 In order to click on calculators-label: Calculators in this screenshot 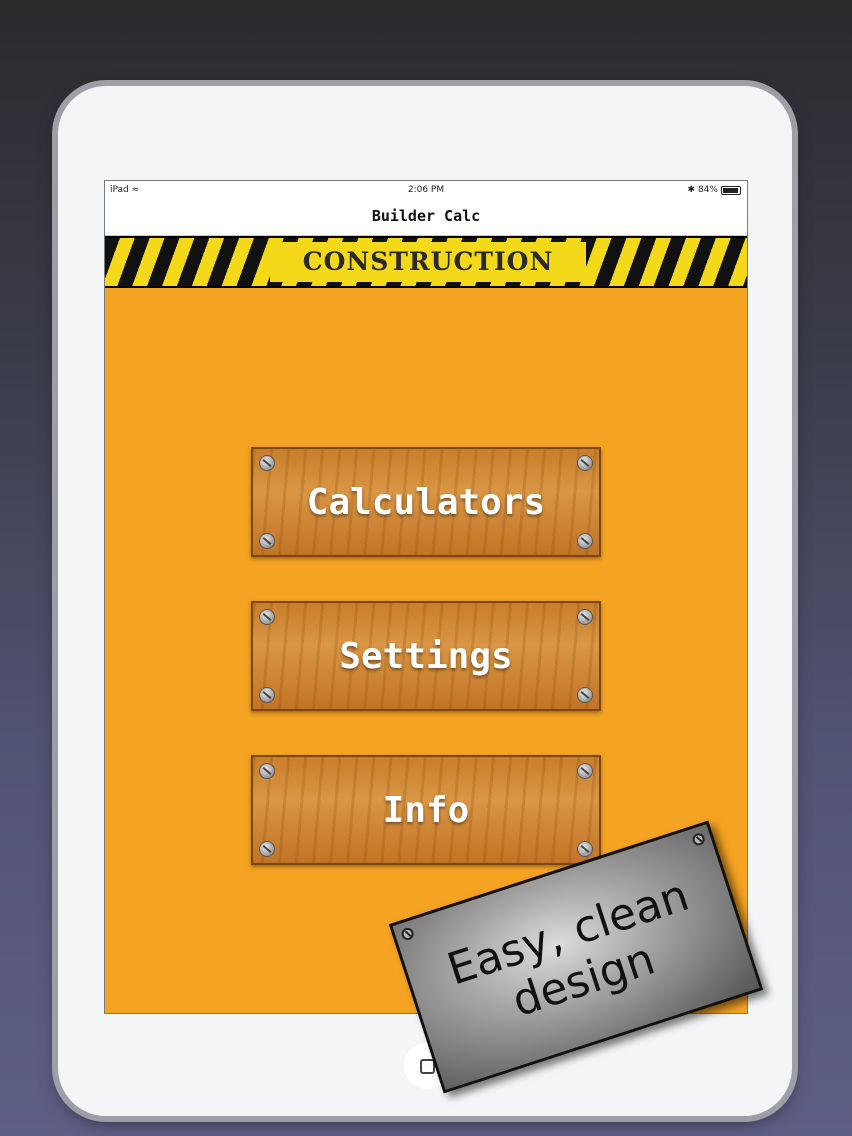, I will do `click(426, 502)`.